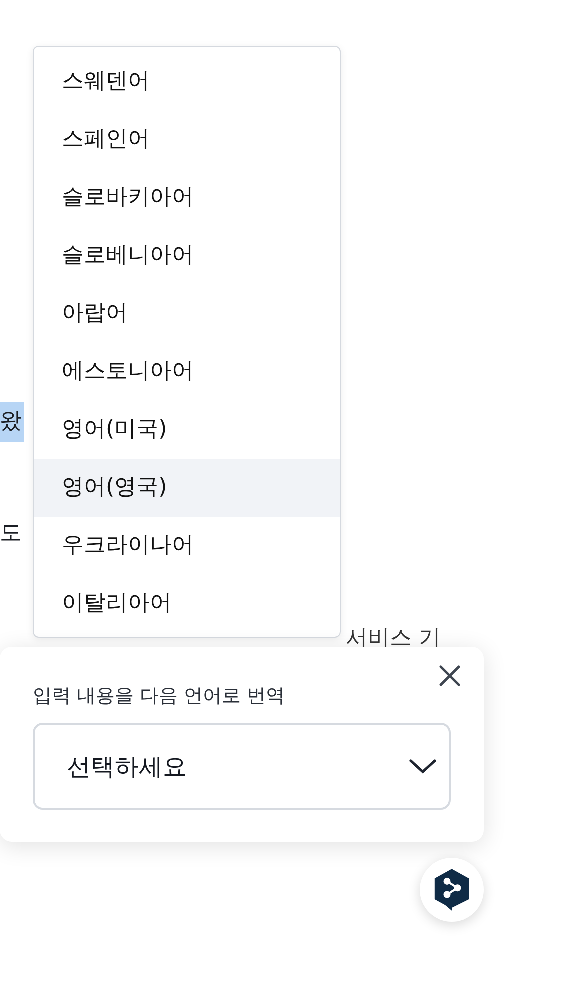 The height and width of the screenshot is (996, 588). Describe the element at coordinates (187, 604) in the screenshot. I see `language-option: 이탈리아어` at that location.